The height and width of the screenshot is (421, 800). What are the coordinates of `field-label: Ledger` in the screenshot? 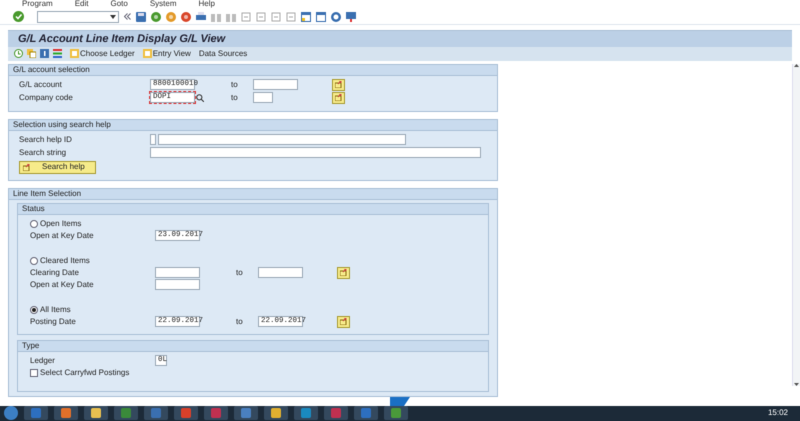 It's located at (43, 360).